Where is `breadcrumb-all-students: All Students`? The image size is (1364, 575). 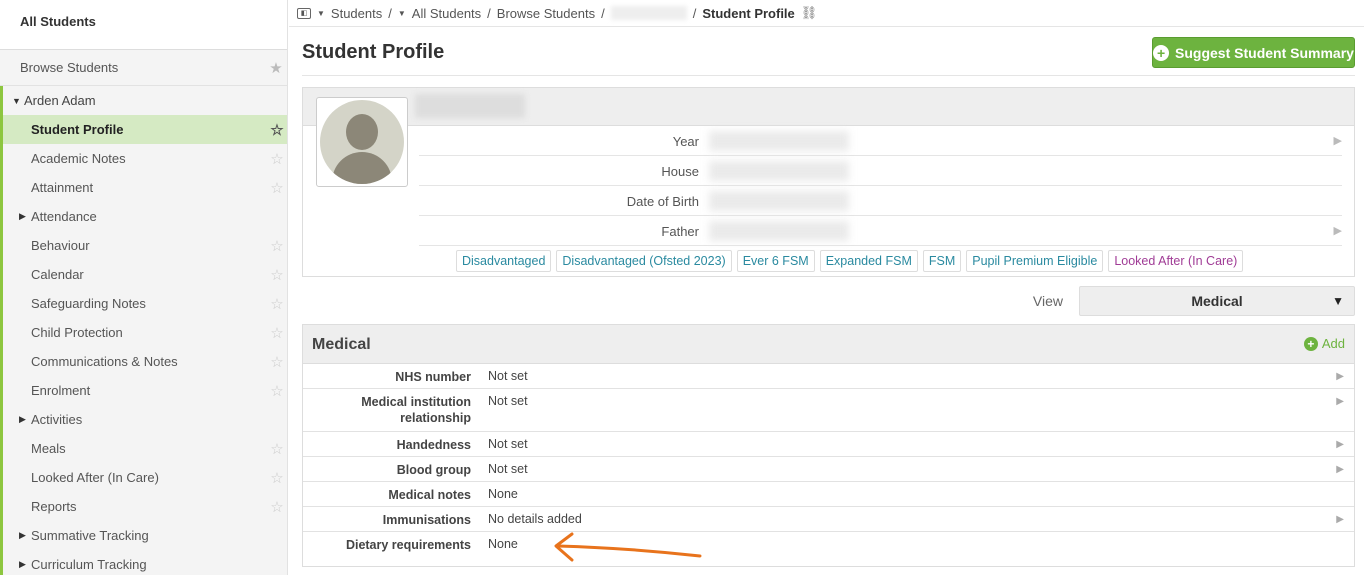 breadcrumb-all-students: All Students is located at coordinates (446, 13).